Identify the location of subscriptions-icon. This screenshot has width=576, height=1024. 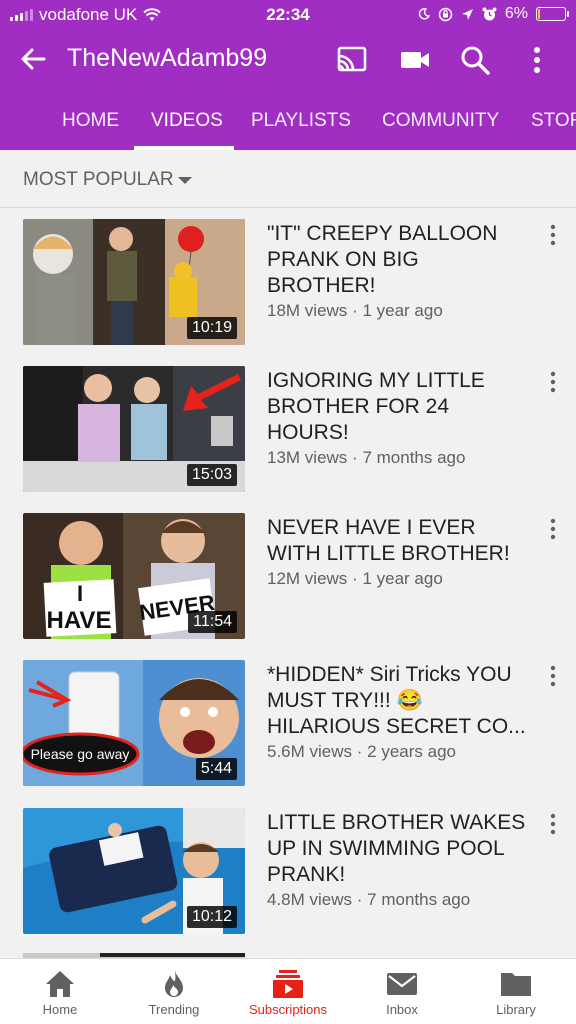
(288, 984).